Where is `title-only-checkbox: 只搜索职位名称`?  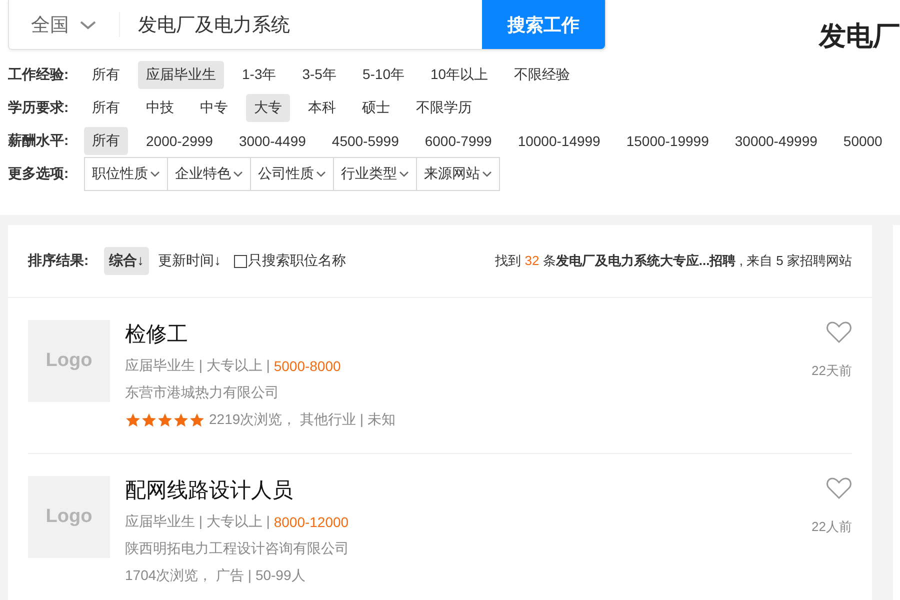
title-only-checkbox: 只搜索职位名称 is located at coordinates (290, 261).